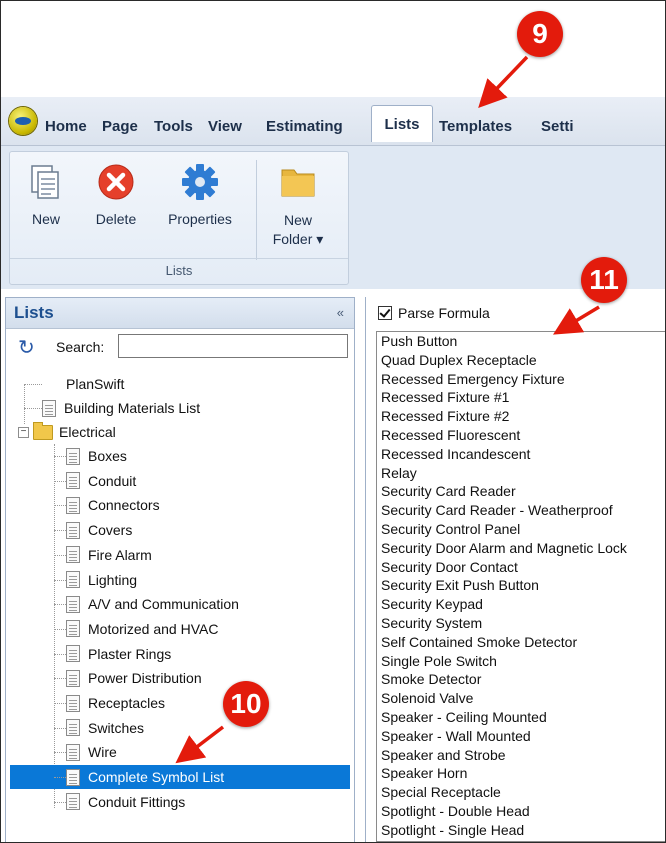  I want to click on callout-badge-9: 9, so click(540, 34).